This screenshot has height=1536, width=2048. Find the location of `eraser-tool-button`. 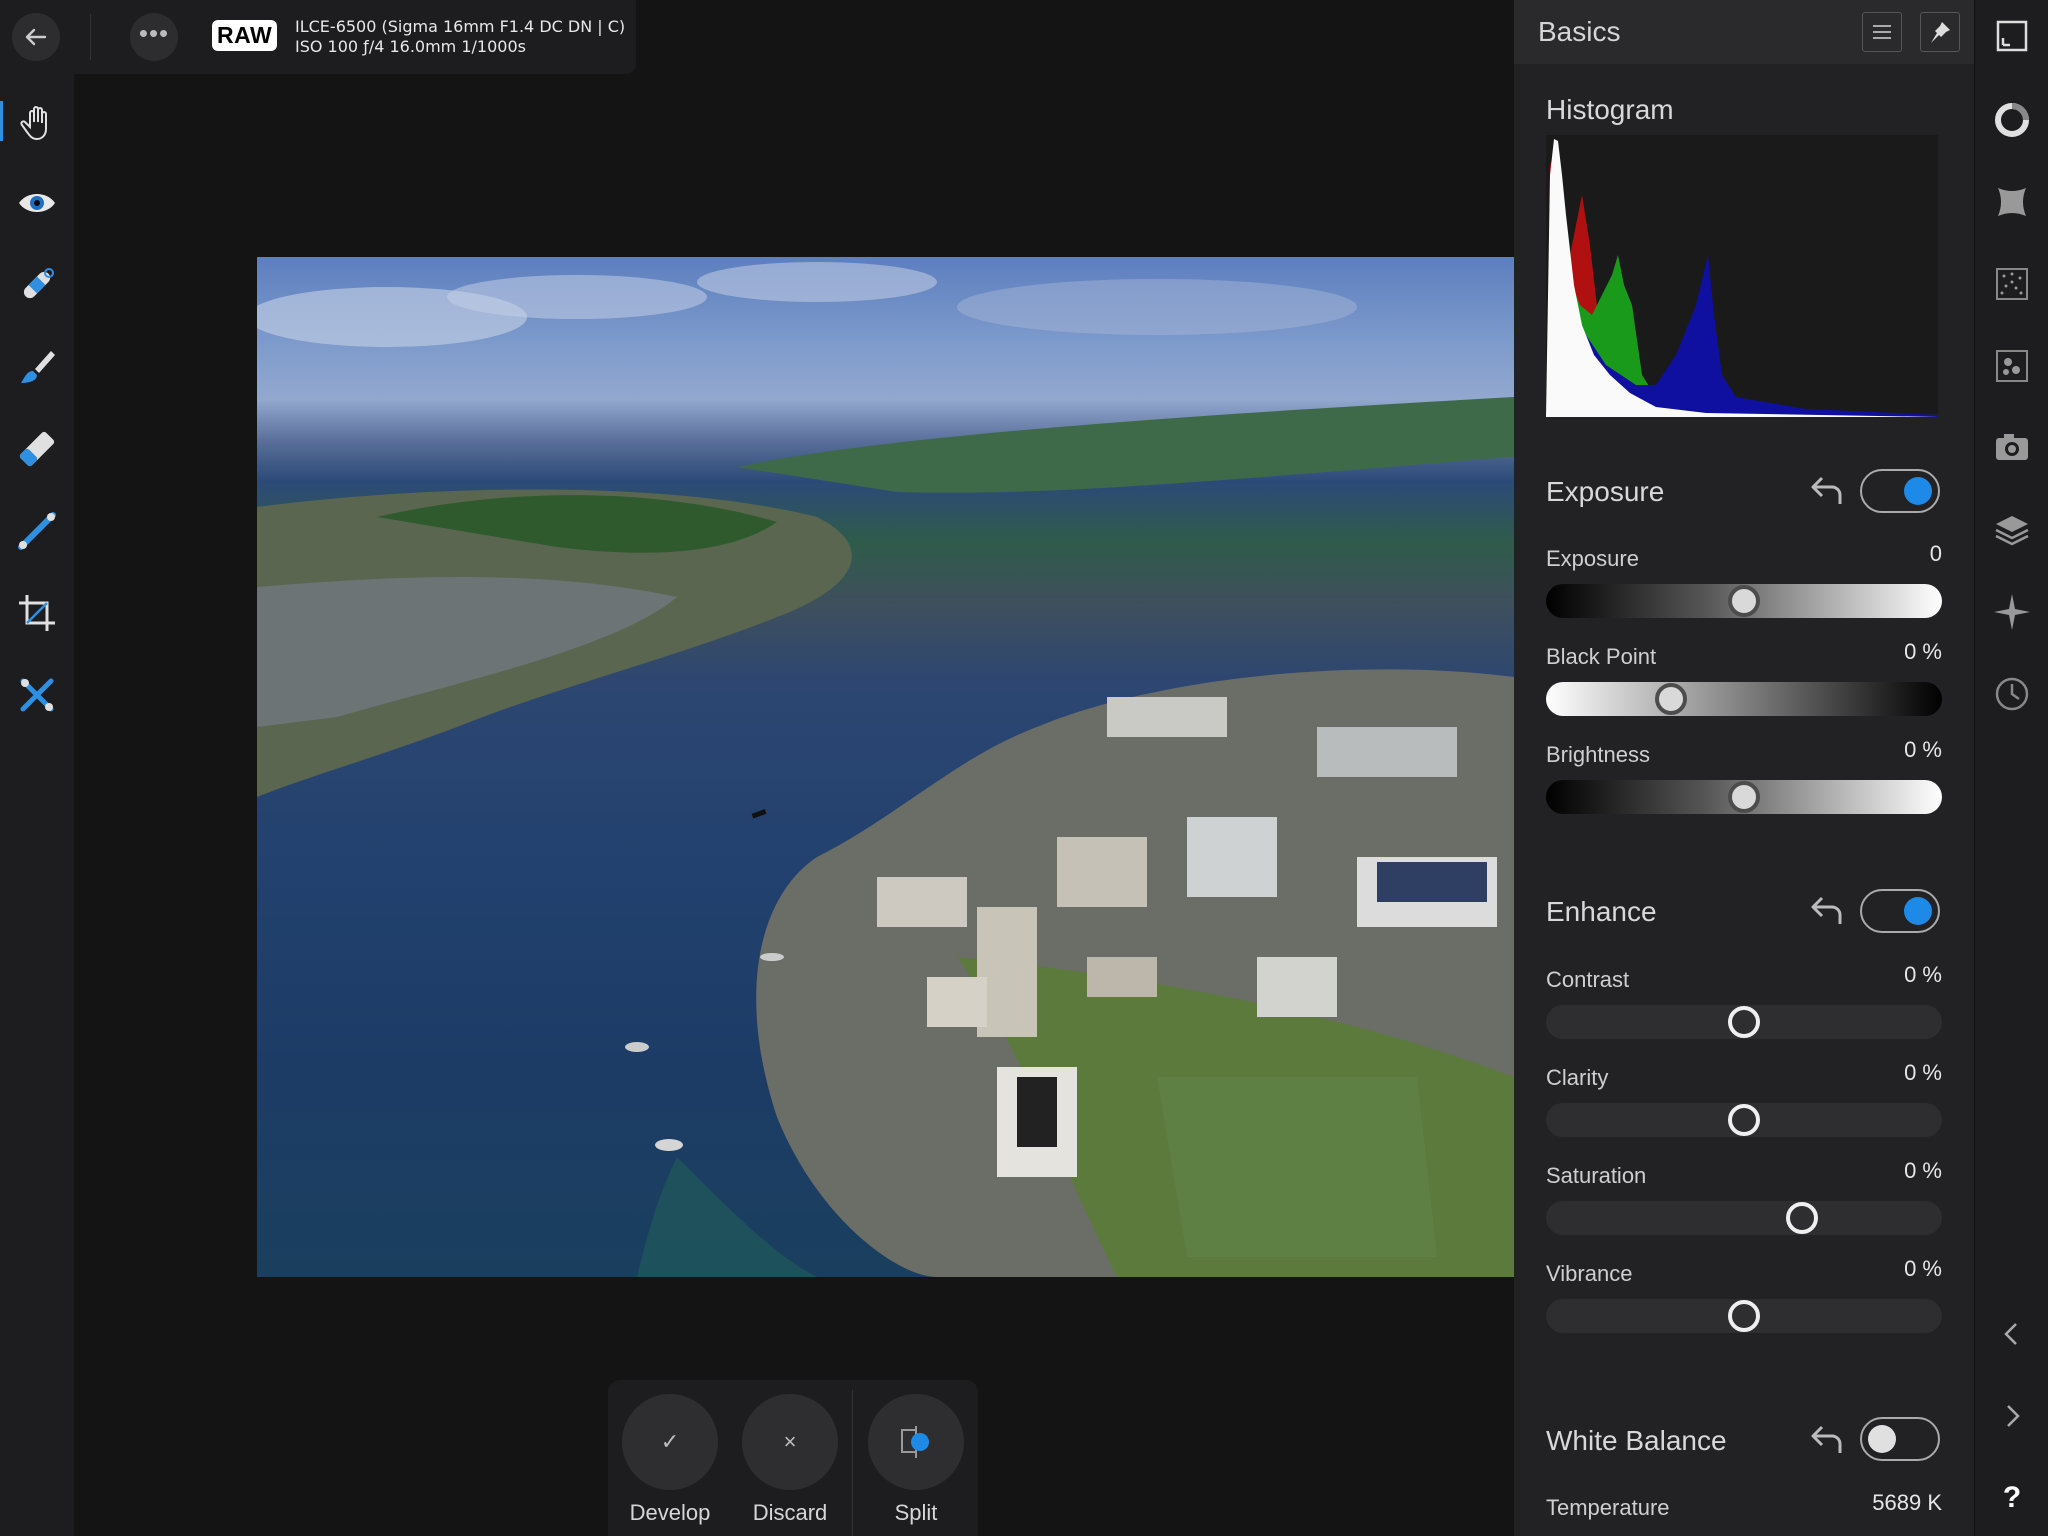

eraser-tool-button is located at coordinates (37, 449).